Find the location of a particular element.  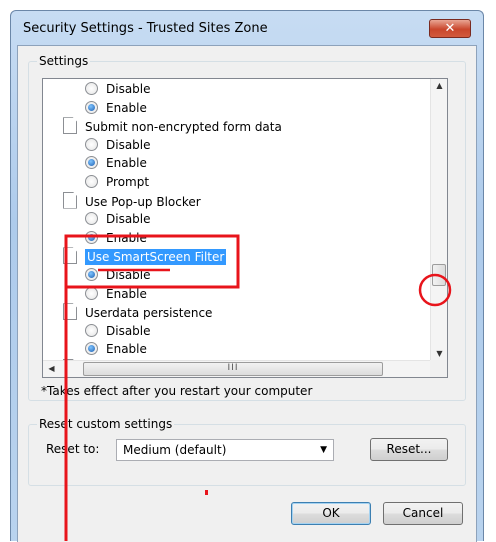

reset-to-label: Reset to: is located at coordinates (73, 449).